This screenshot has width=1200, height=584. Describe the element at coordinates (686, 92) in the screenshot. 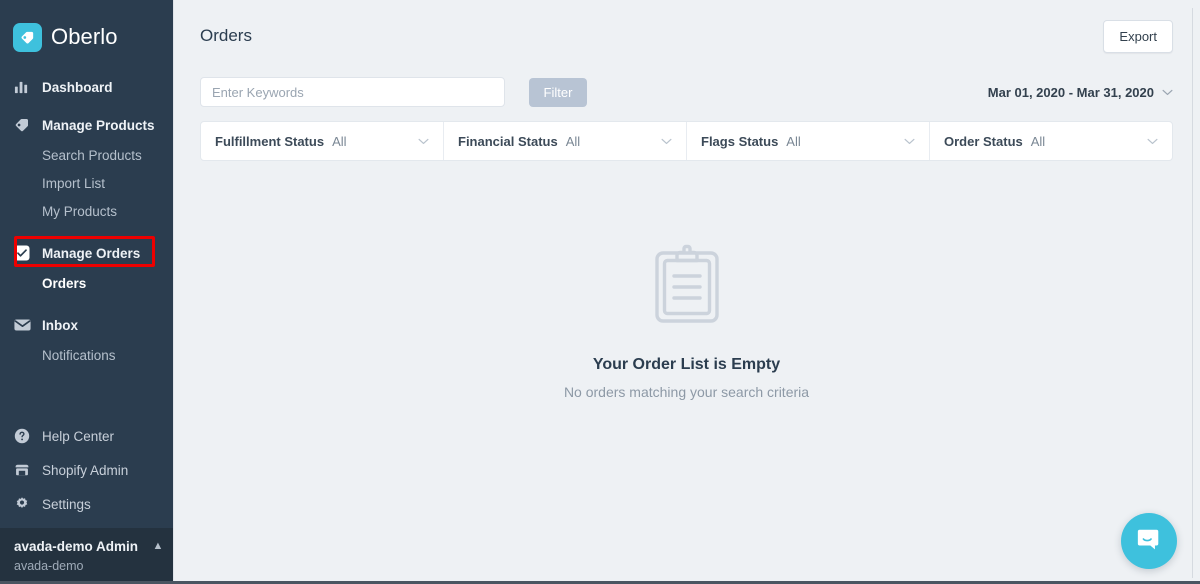

I see `search-filter-row: Filter Mar 01, 2020 - Mar 31, 2020` at that location.